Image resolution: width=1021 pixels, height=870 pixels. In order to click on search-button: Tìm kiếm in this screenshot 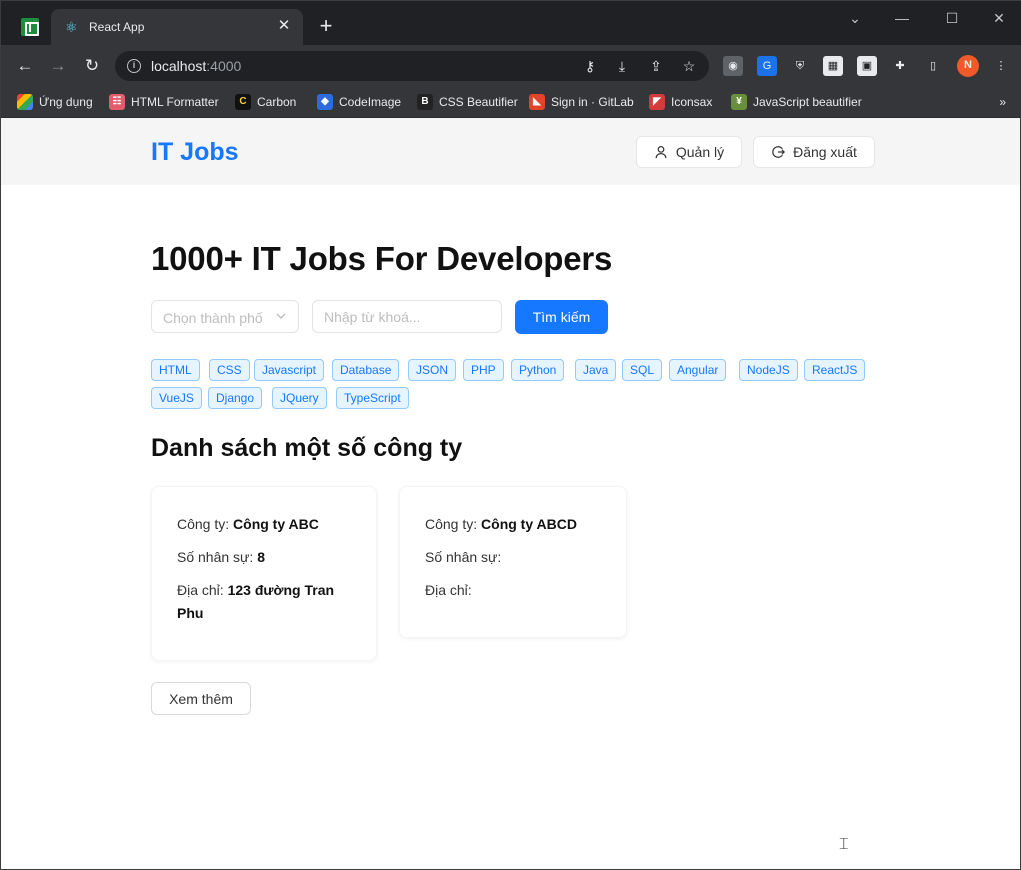, I will do `click(561, 317)`.